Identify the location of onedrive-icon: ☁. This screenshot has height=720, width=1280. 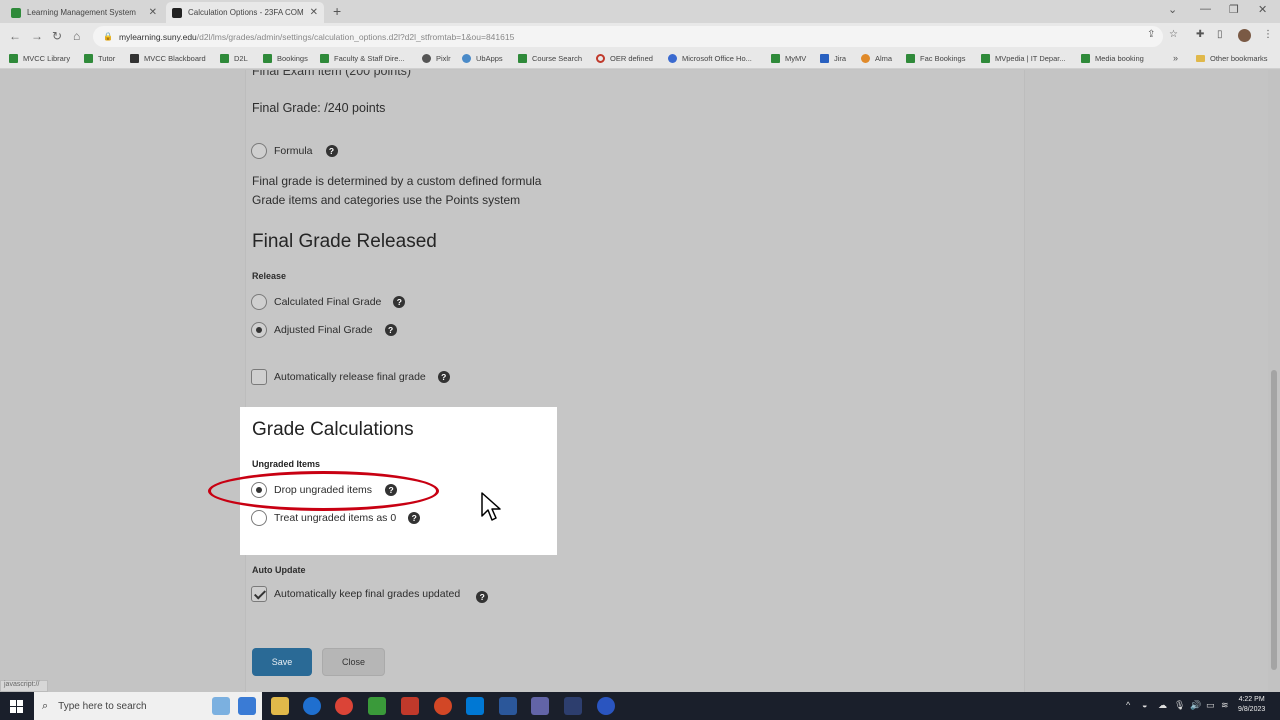
(1162, 705).